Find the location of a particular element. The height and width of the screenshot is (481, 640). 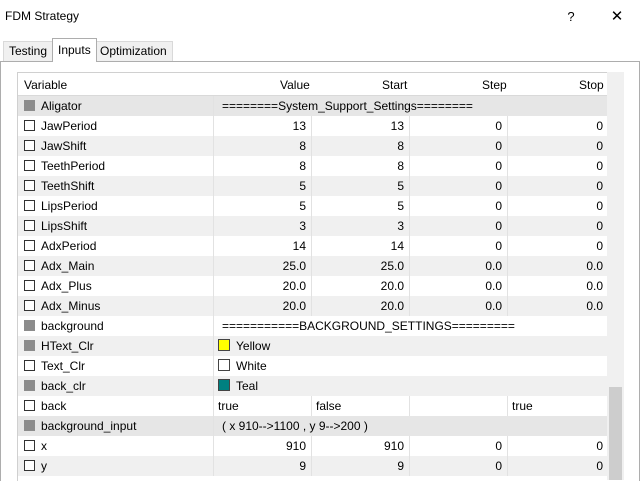

value-cell: 25.0 is located at coordinates (263, 266).